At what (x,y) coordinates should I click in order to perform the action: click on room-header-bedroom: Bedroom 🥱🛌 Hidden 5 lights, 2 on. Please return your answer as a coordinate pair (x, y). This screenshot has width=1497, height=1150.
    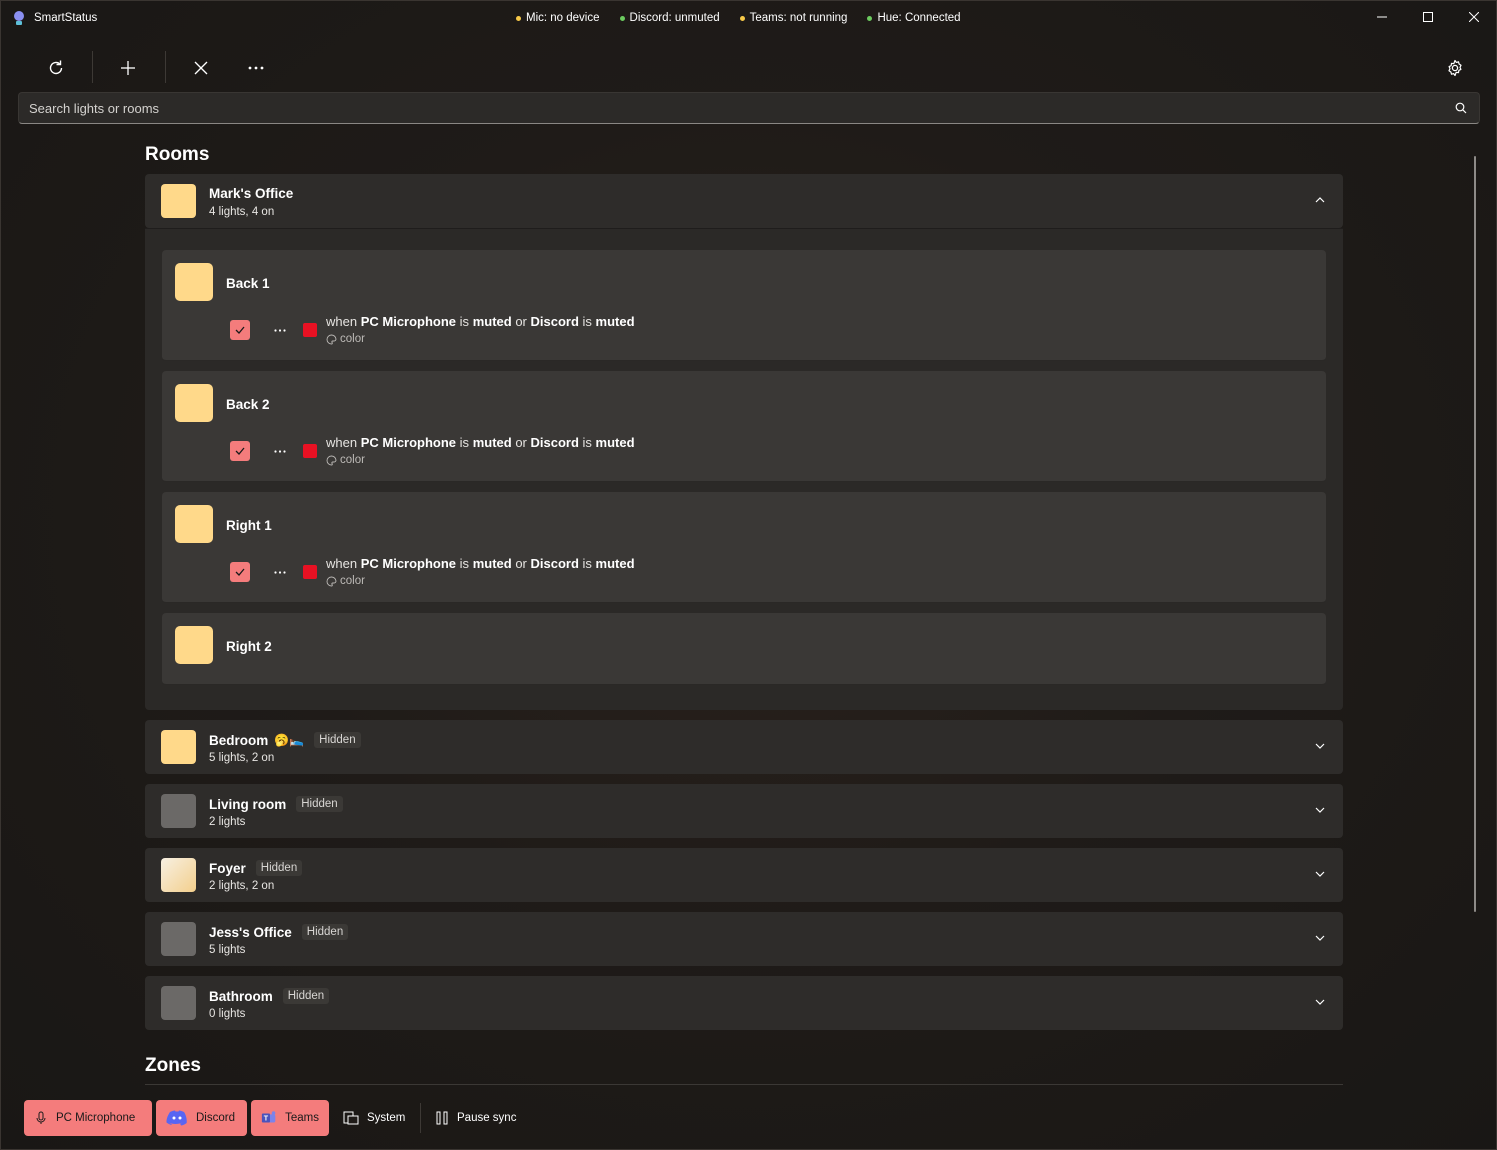
    Looking at the image, I should click on (744, 747).